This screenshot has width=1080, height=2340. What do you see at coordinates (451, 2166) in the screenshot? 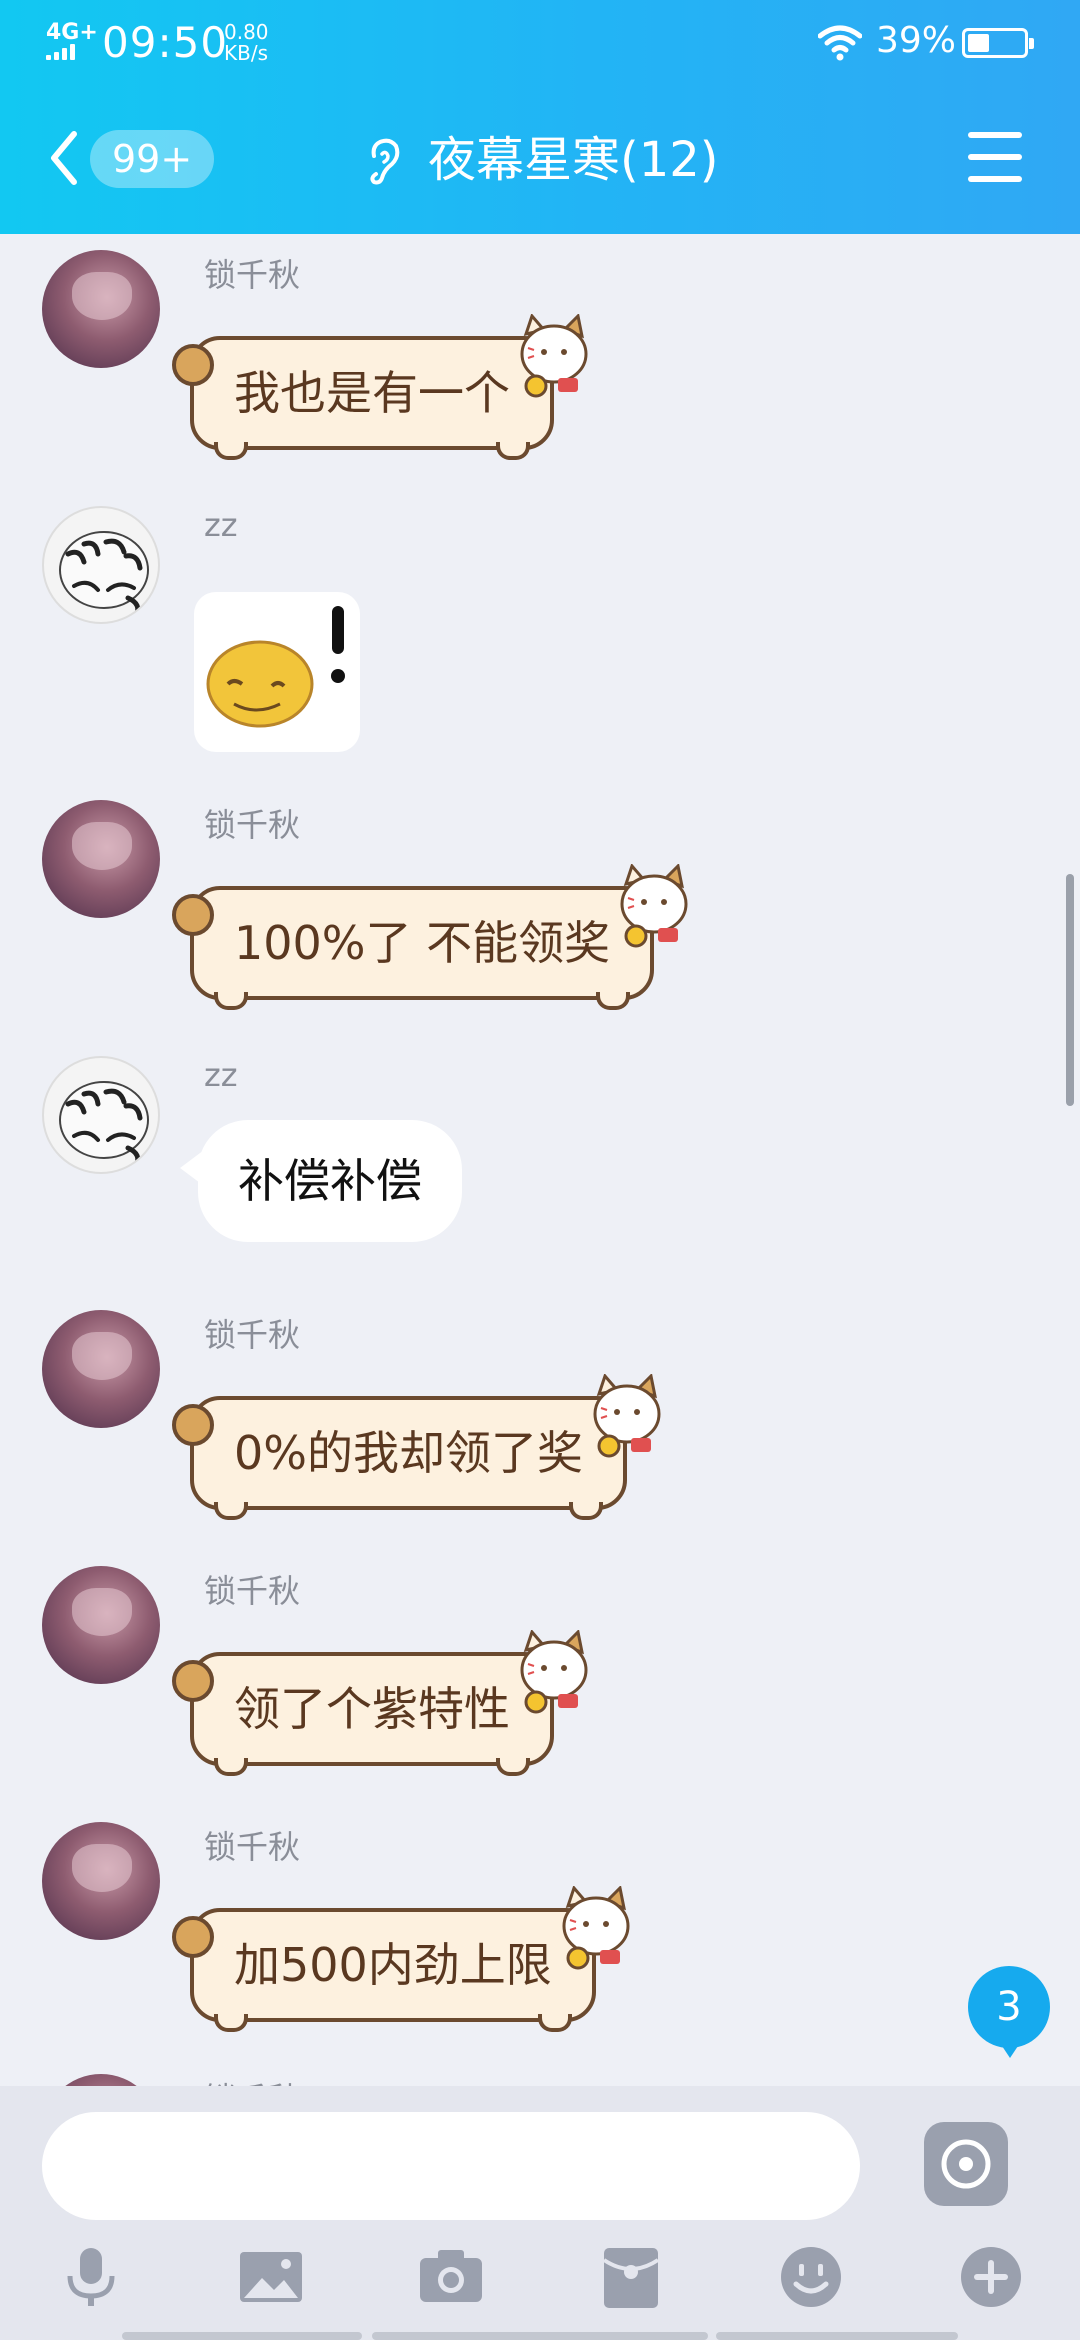
I see `message-input` at bounding box center [451, 2166].